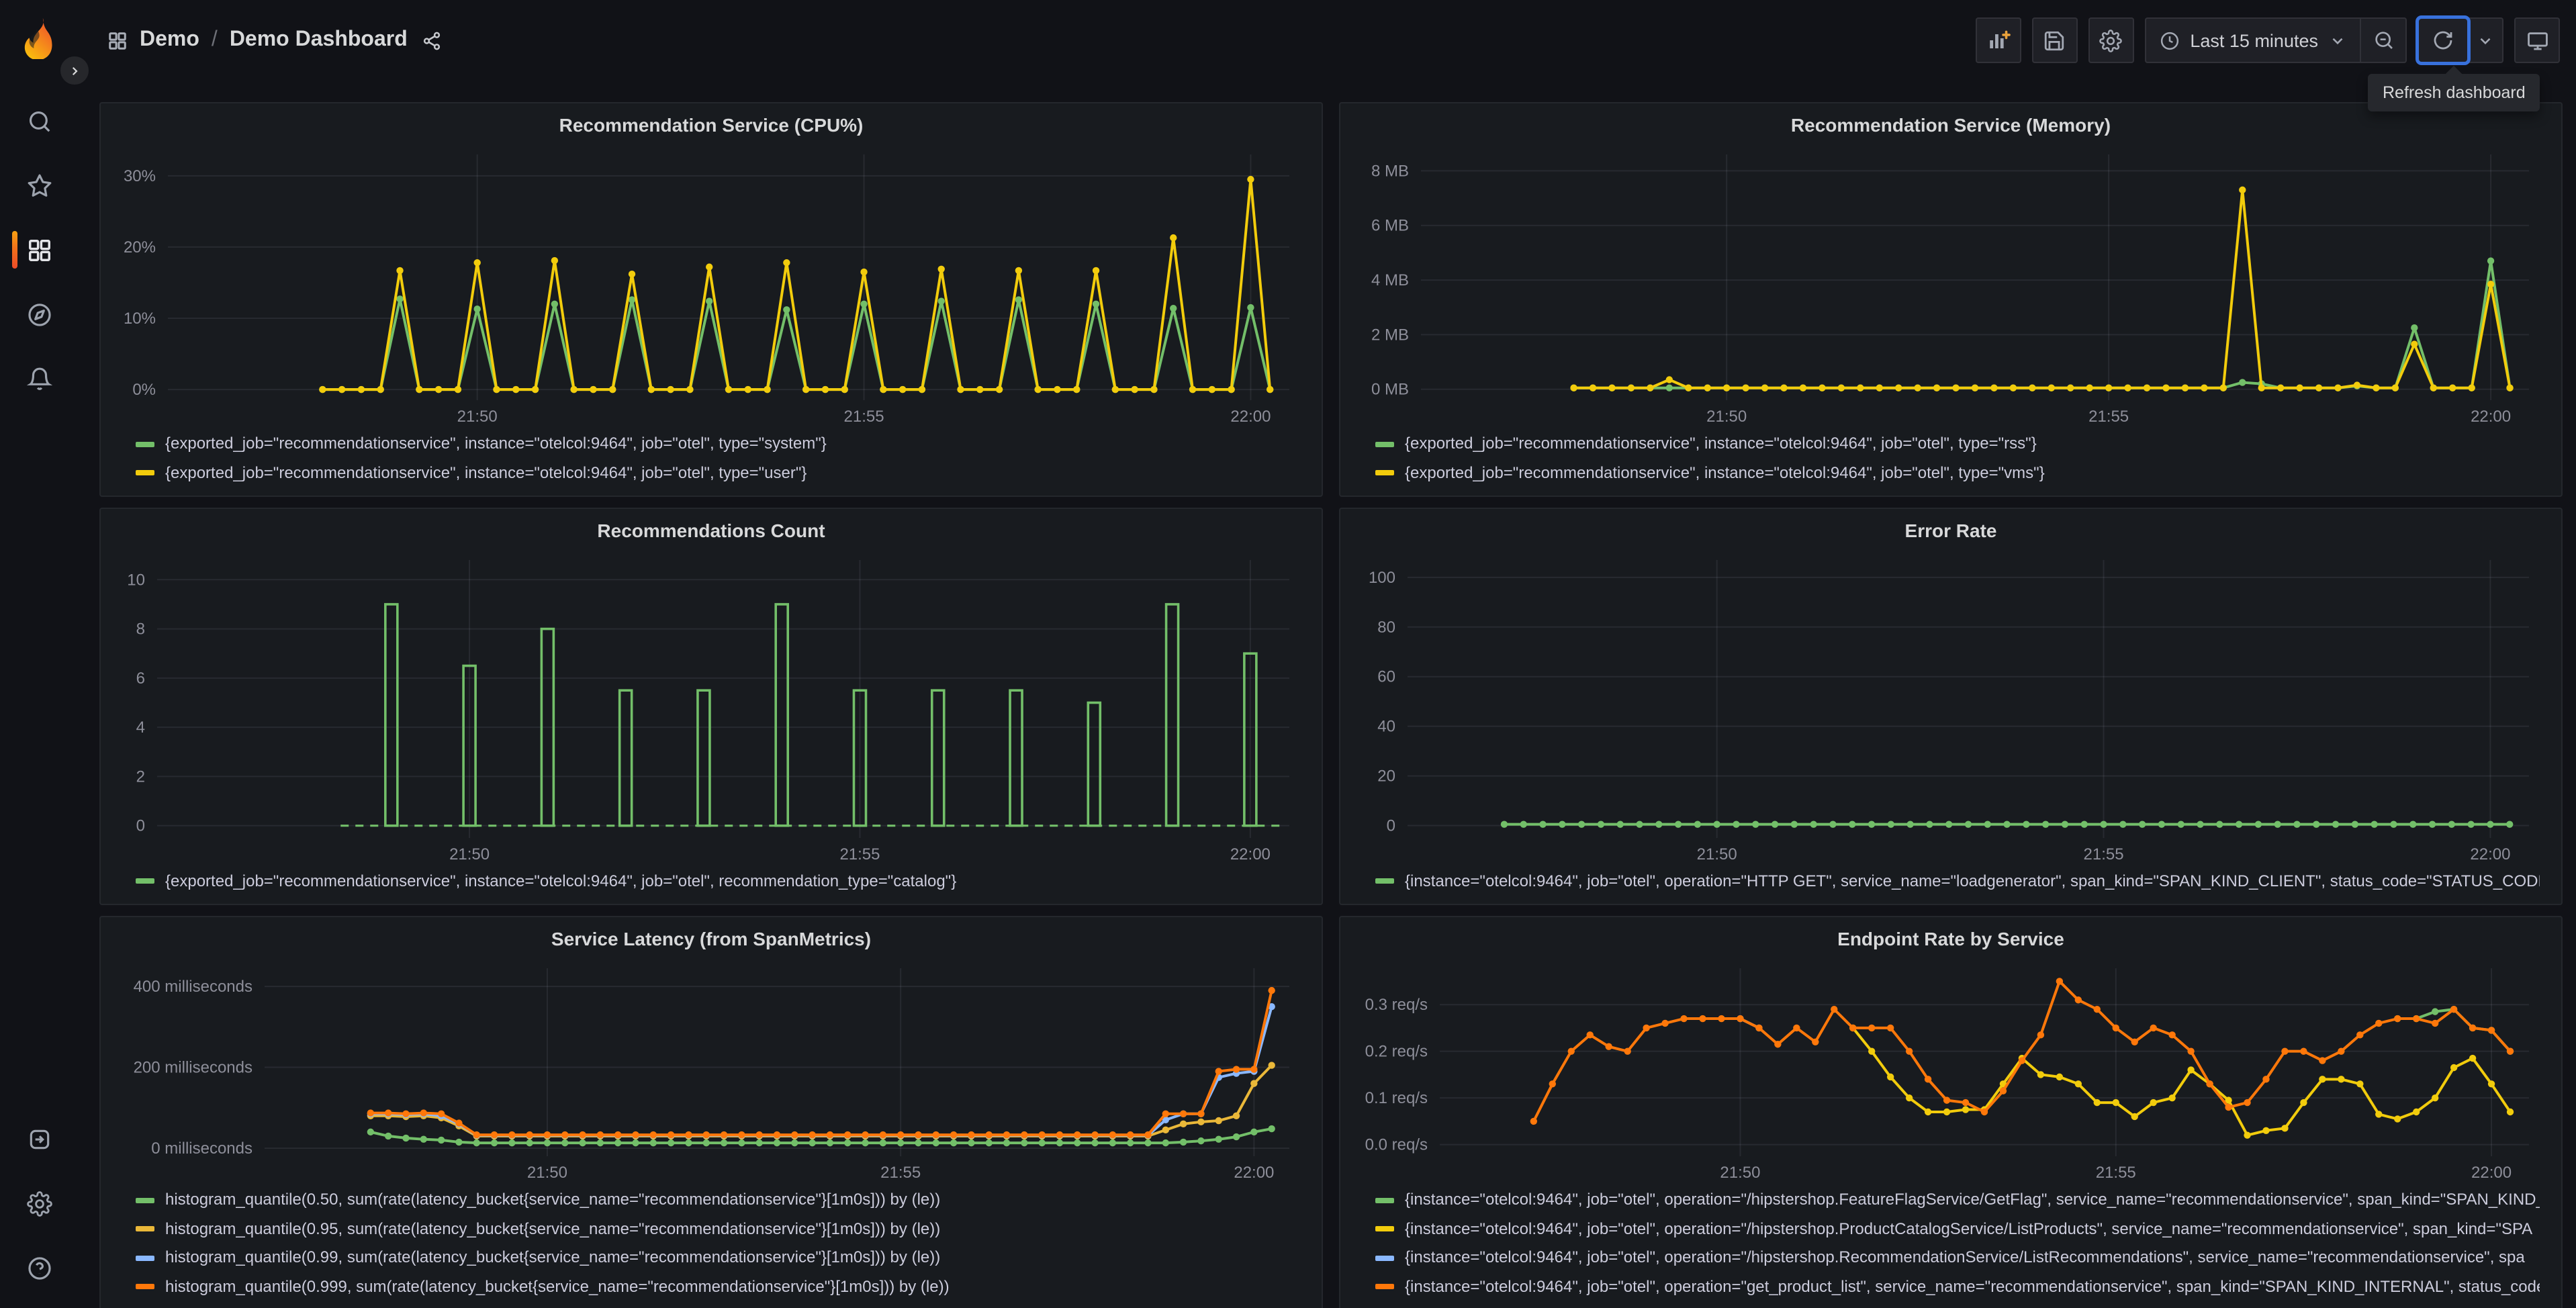 The height and width of the screenshot is (1308, 2576). What do you see at coordinates (711, 939) in the screenshot?
I see `panel-header: Service Latency (from SpanMetrics)` at bounding box center [711, 939].